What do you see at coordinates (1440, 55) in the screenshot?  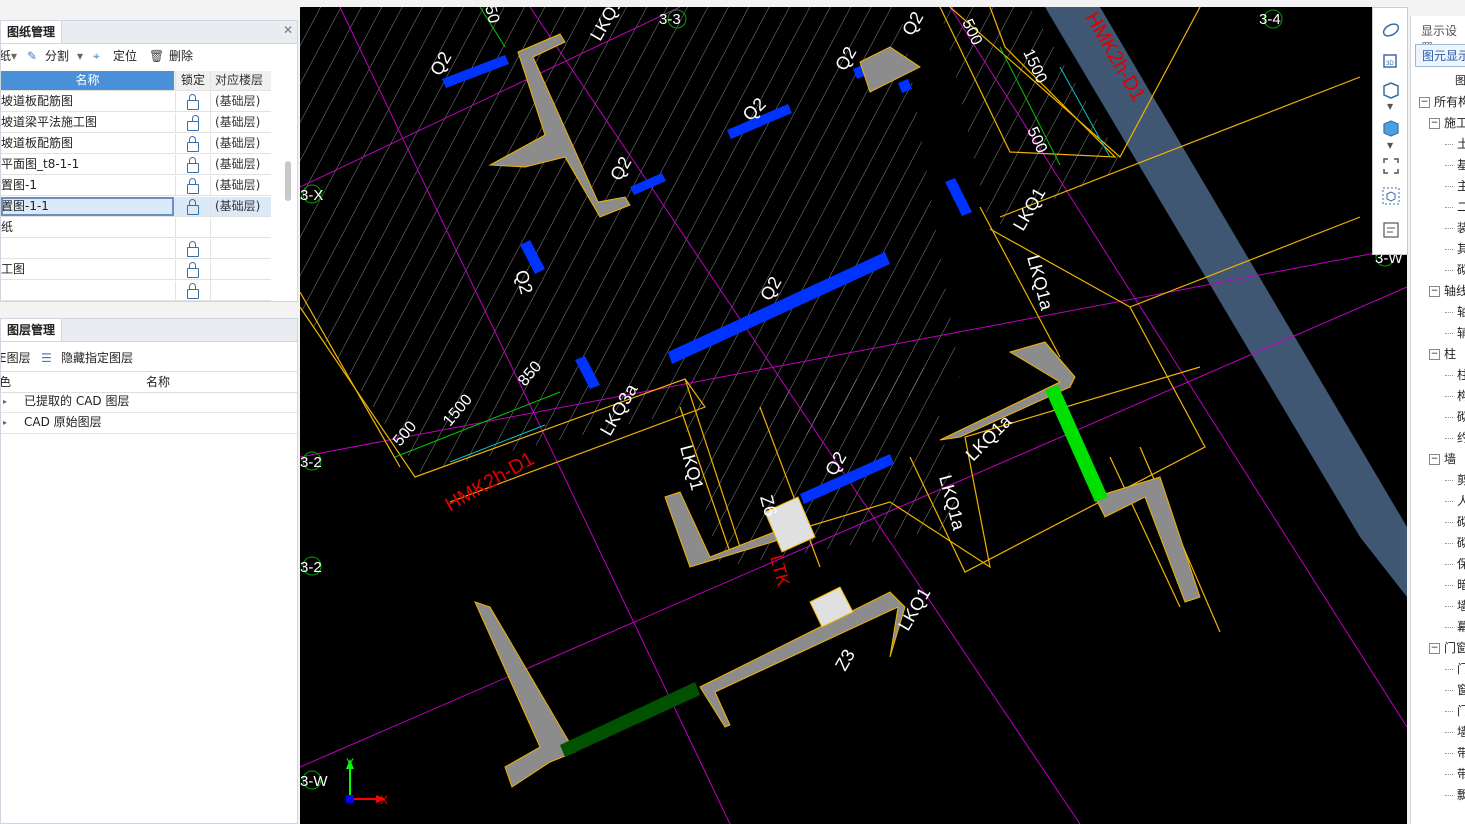 I see `tab-element-display: 图元显示` at bounding box center [1440, 55].